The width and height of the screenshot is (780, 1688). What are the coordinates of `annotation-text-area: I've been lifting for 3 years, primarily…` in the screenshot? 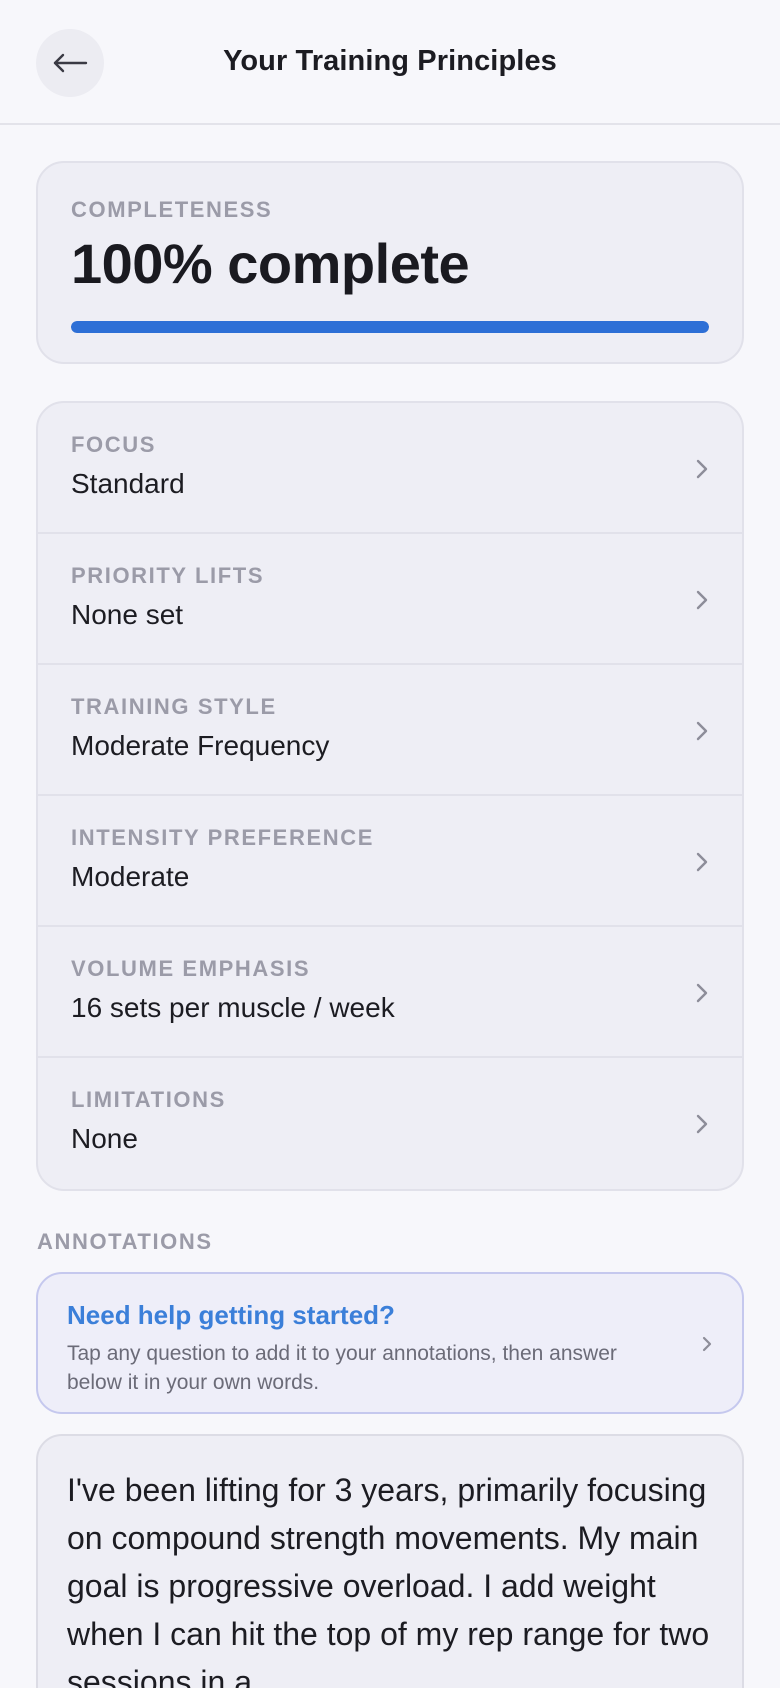 It's located at (390, 1561).